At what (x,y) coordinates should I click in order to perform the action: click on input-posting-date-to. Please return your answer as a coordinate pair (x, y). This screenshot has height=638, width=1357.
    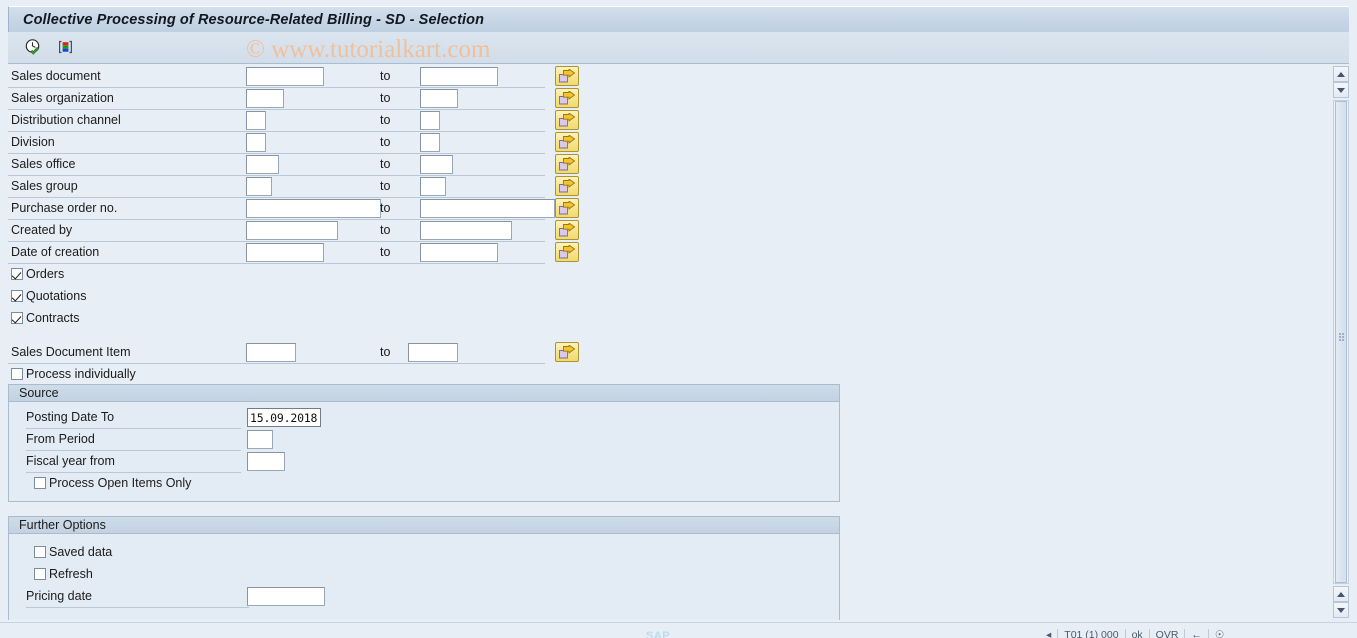
    Looking at the image, I should click on (284, 417).